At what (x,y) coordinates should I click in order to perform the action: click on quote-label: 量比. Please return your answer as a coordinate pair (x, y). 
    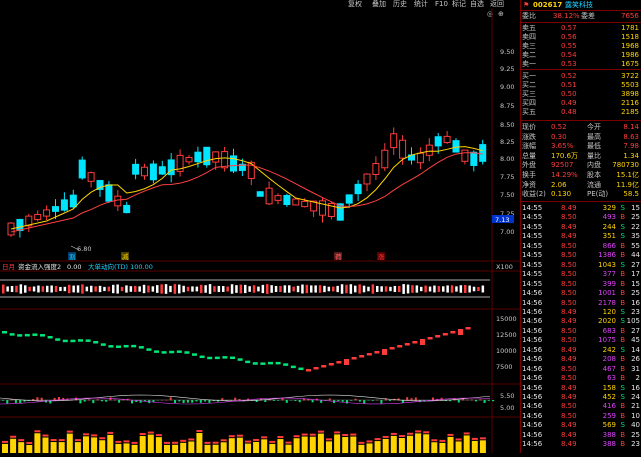
    Looking at the image, I should click on (594, 155).